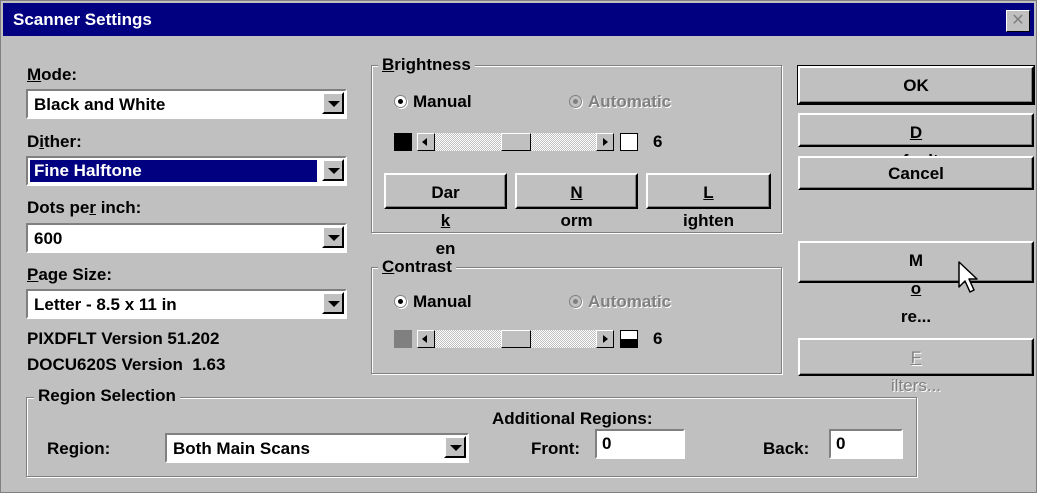  I want to click on brightness-title: Brightness, so click(426, 65).